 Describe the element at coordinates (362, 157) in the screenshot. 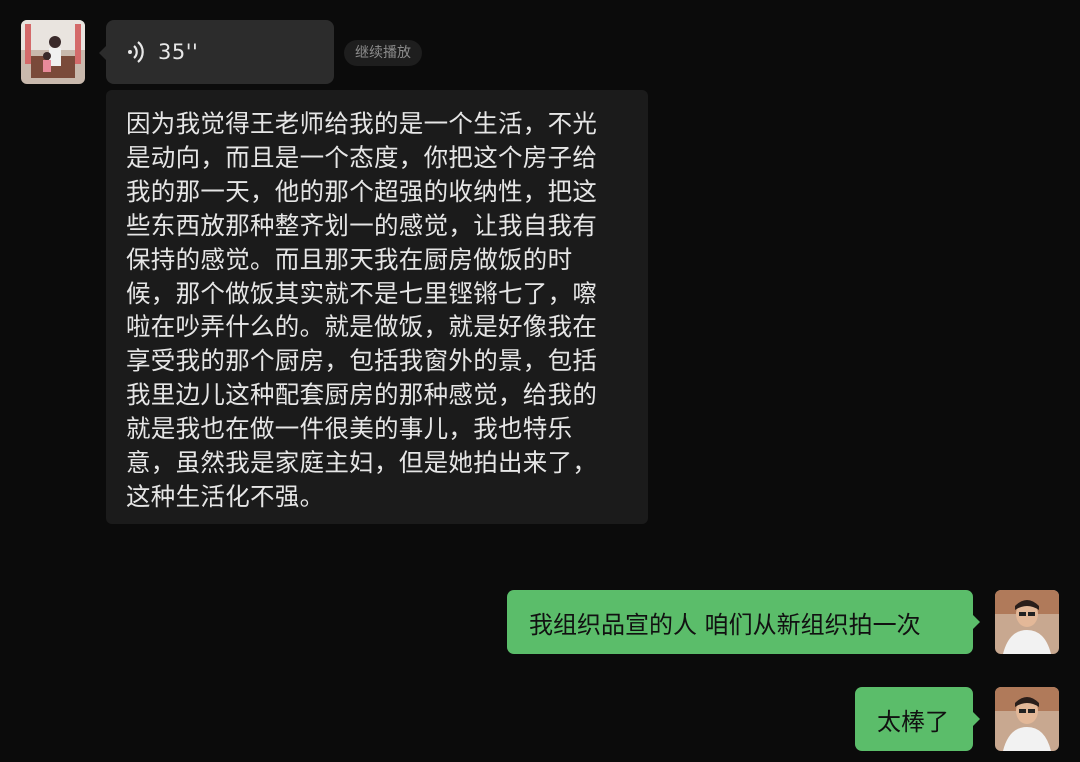

I see `transcript-line: 是动向，而且是一个态度，你把这个房子给` at that location.